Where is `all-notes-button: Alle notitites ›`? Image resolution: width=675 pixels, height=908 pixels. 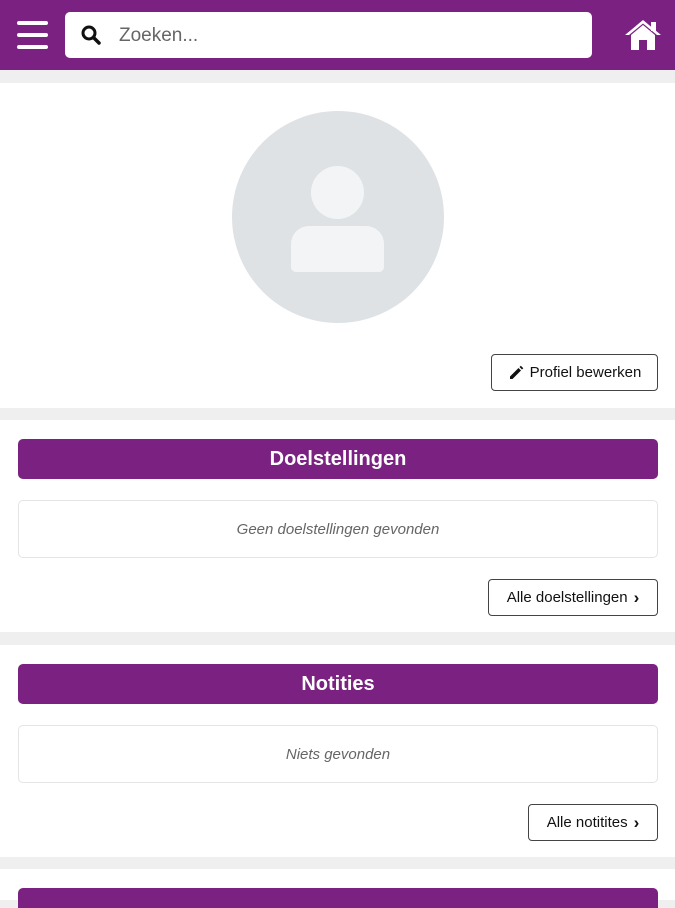 all-notes-button: Alle notitites › is located at coordinates (593, 822).